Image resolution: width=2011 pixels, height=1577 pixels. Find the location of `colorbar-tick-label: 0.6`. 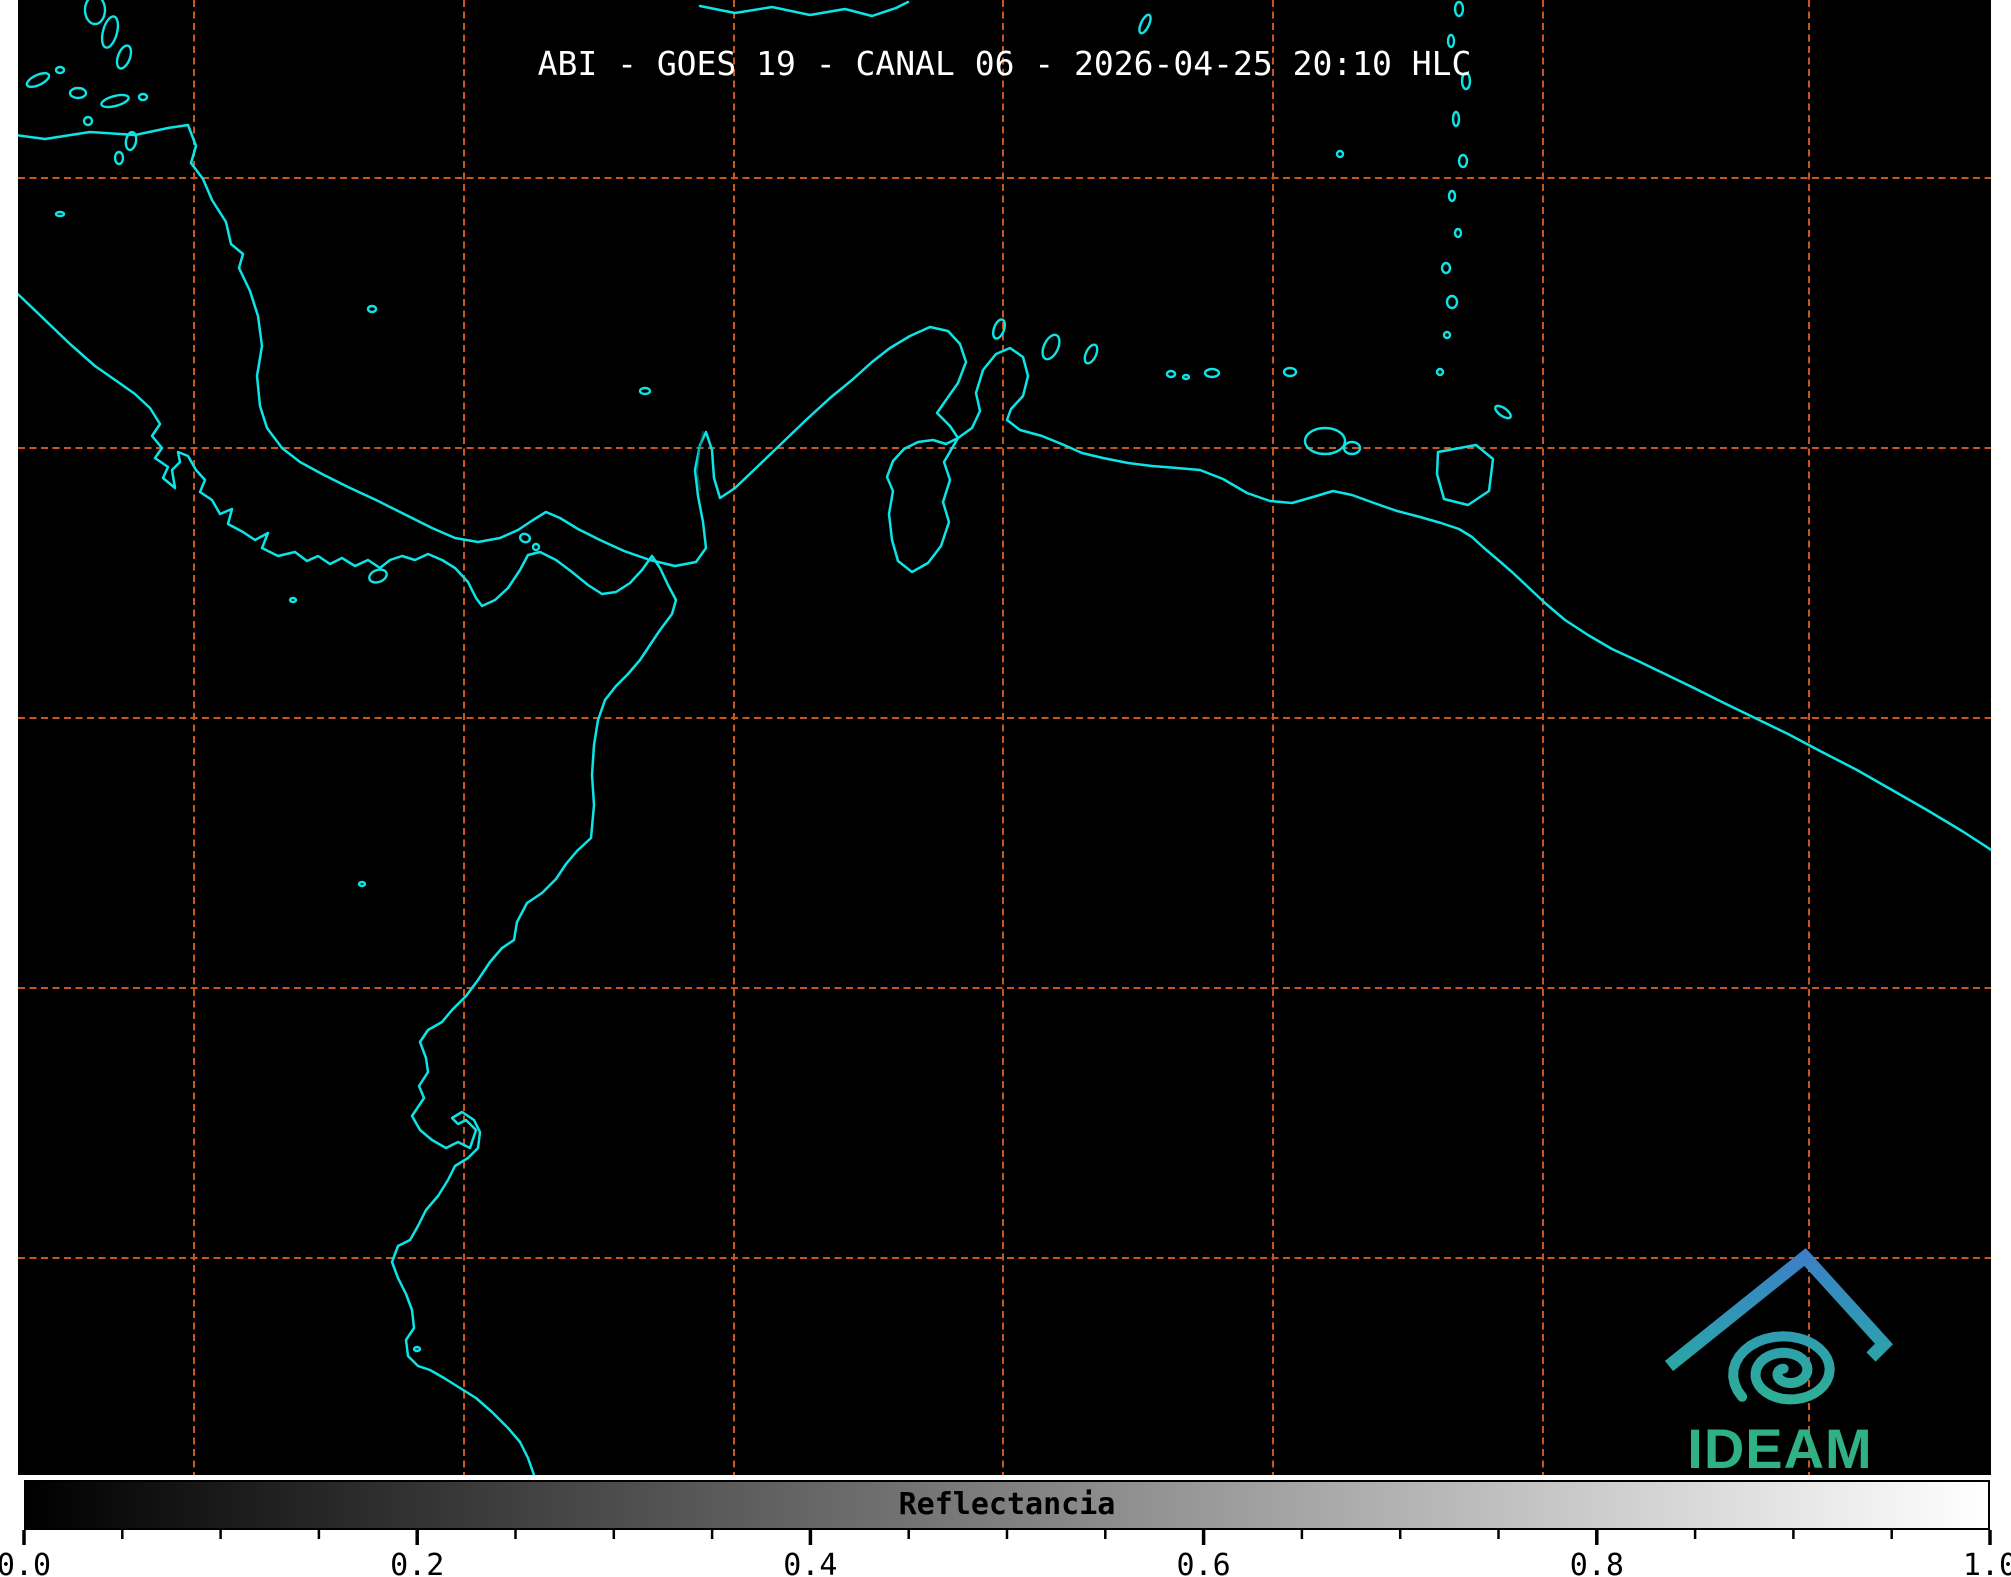

colorbar-tick-label: 0.6 is located at coordinates (1203, 1562).